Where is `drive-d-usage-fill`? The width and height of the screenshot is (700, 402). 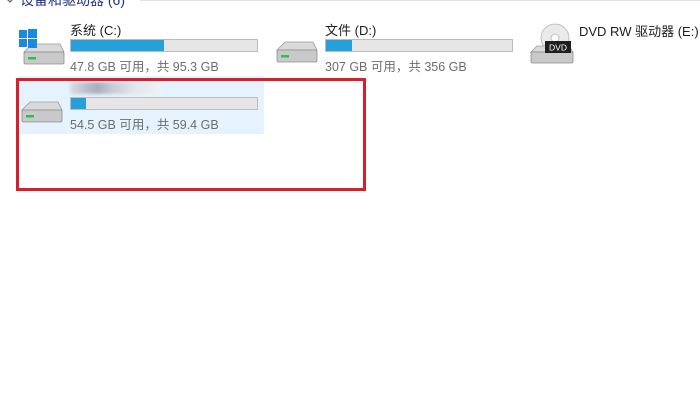 drive-d-usage-fill is located at coordinates (339, 45).